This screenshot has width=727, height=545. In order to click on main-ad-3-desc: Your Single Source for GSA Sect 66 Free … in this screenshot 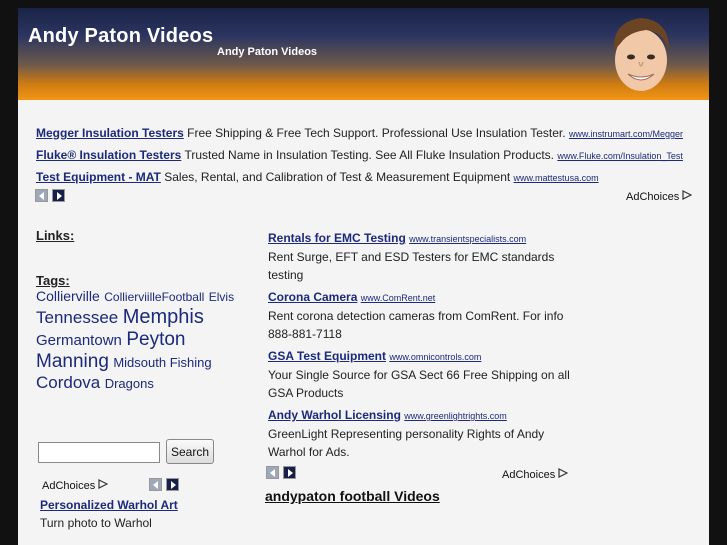, I will do `click(419, 384)`.